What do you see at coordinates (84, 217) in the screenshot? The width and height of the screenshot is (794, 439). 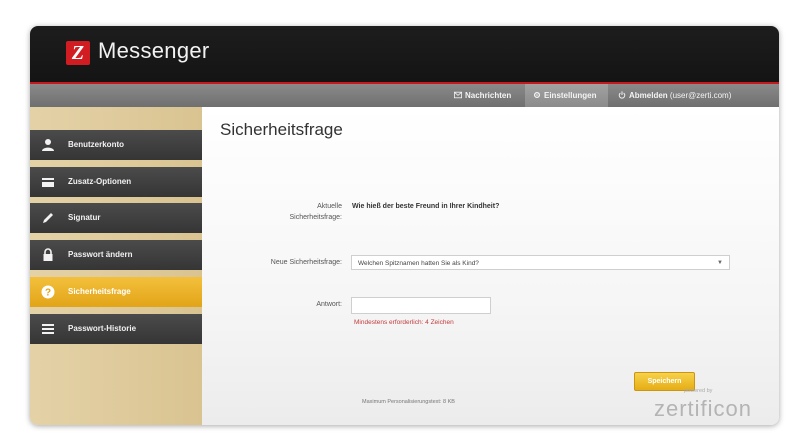 I see `sidebar-item-label: Signatur` at bounding box center [84, 217].